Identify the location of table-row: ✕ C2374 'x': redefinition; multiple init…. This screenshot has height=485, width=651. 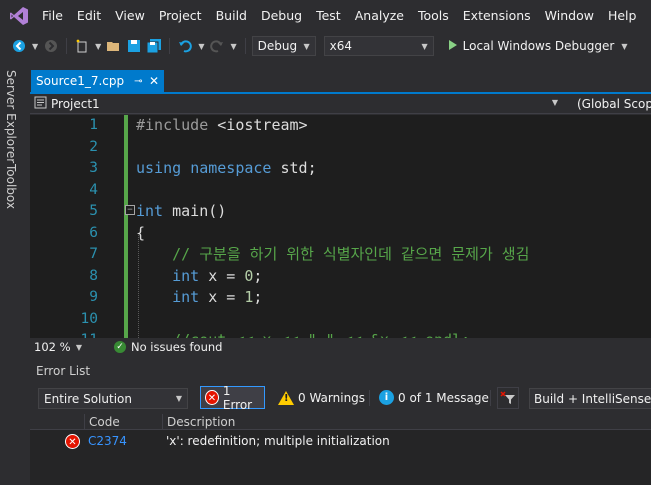
(340, 442).